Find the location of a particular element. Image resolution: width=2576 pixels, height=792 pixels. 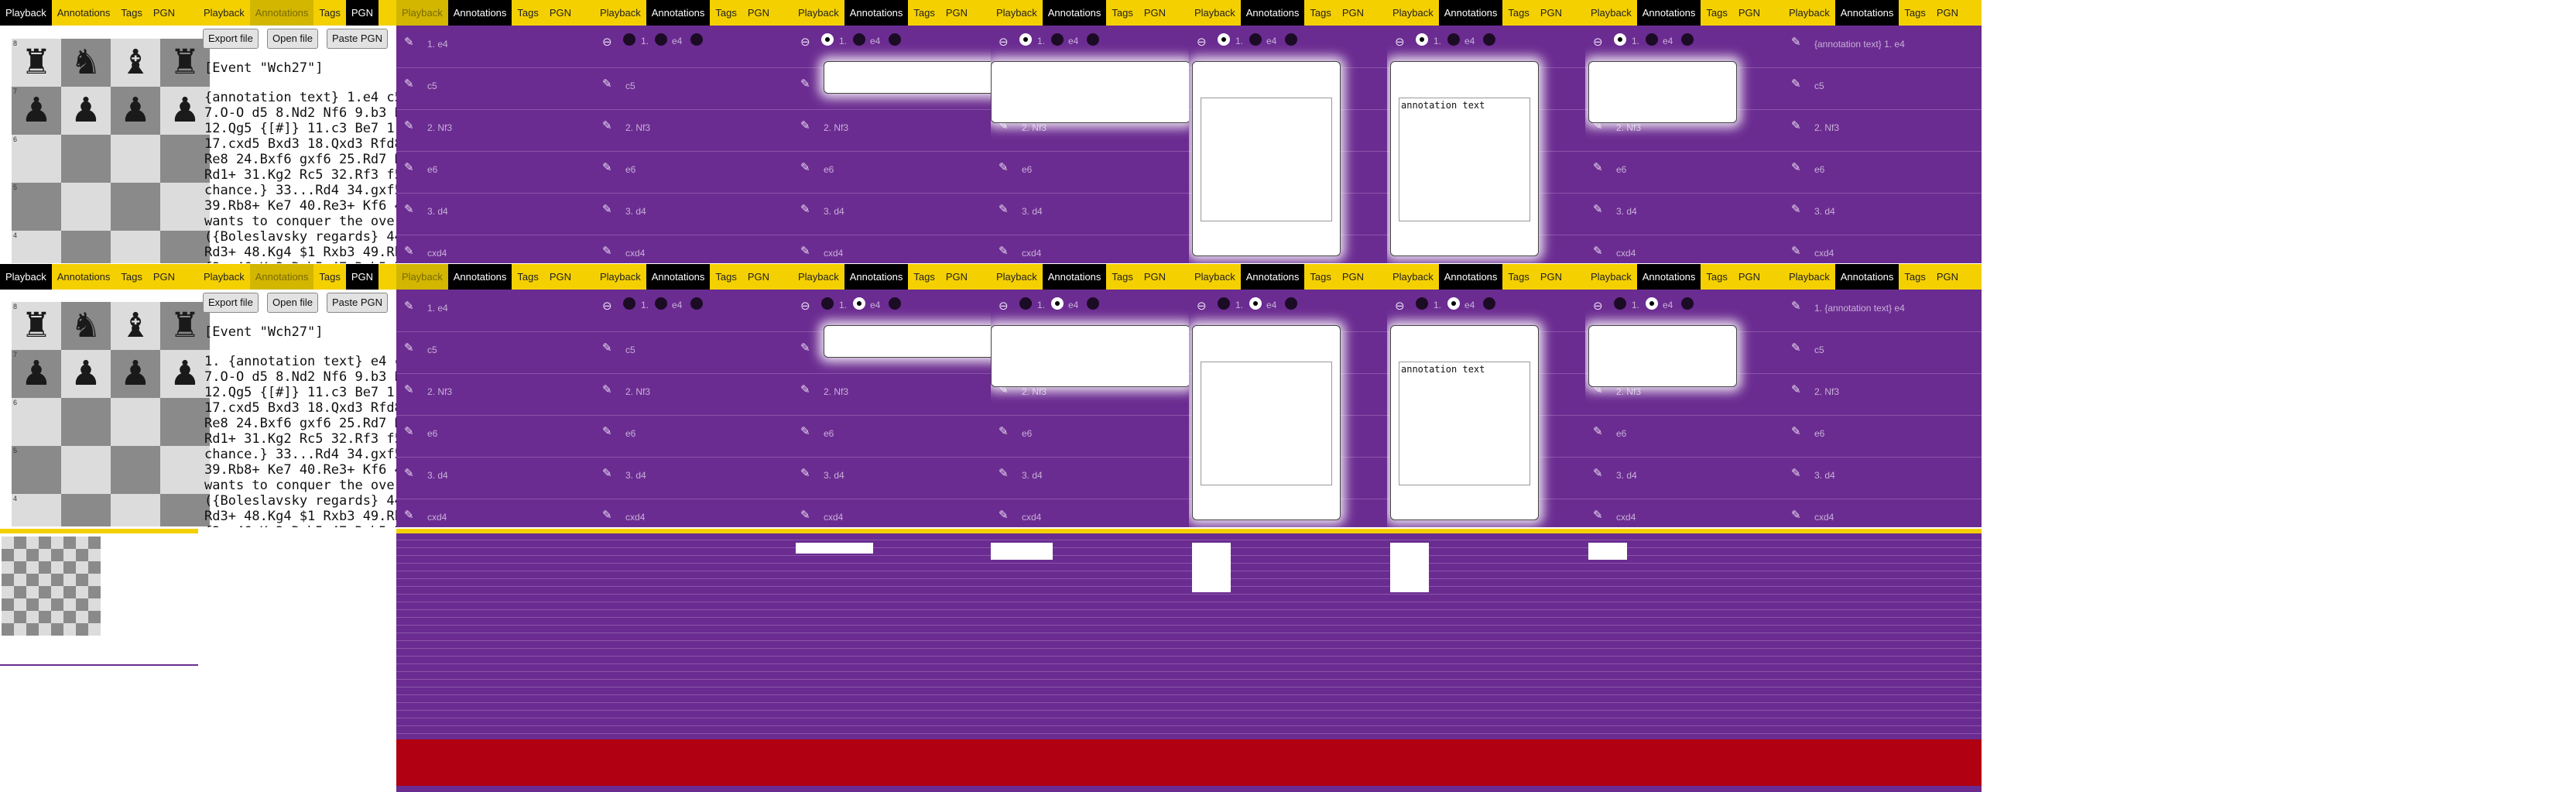

bishop-piece: ♝ is located at coordinates (135, 62).